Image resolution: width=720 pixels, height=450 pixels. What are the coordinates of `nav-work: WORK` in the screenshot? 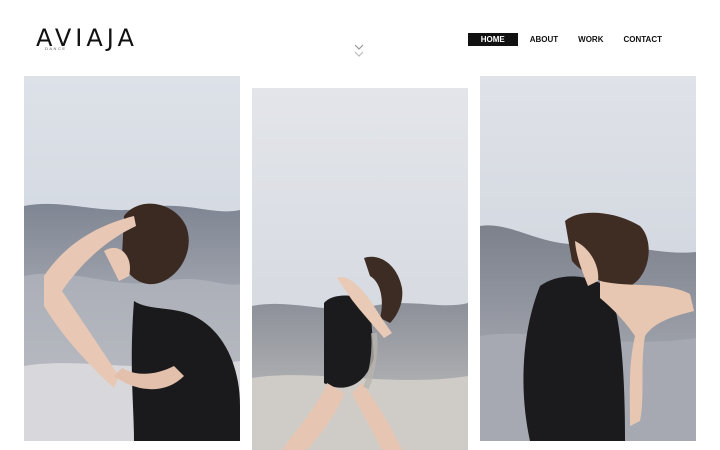 It's located at (590, 39).